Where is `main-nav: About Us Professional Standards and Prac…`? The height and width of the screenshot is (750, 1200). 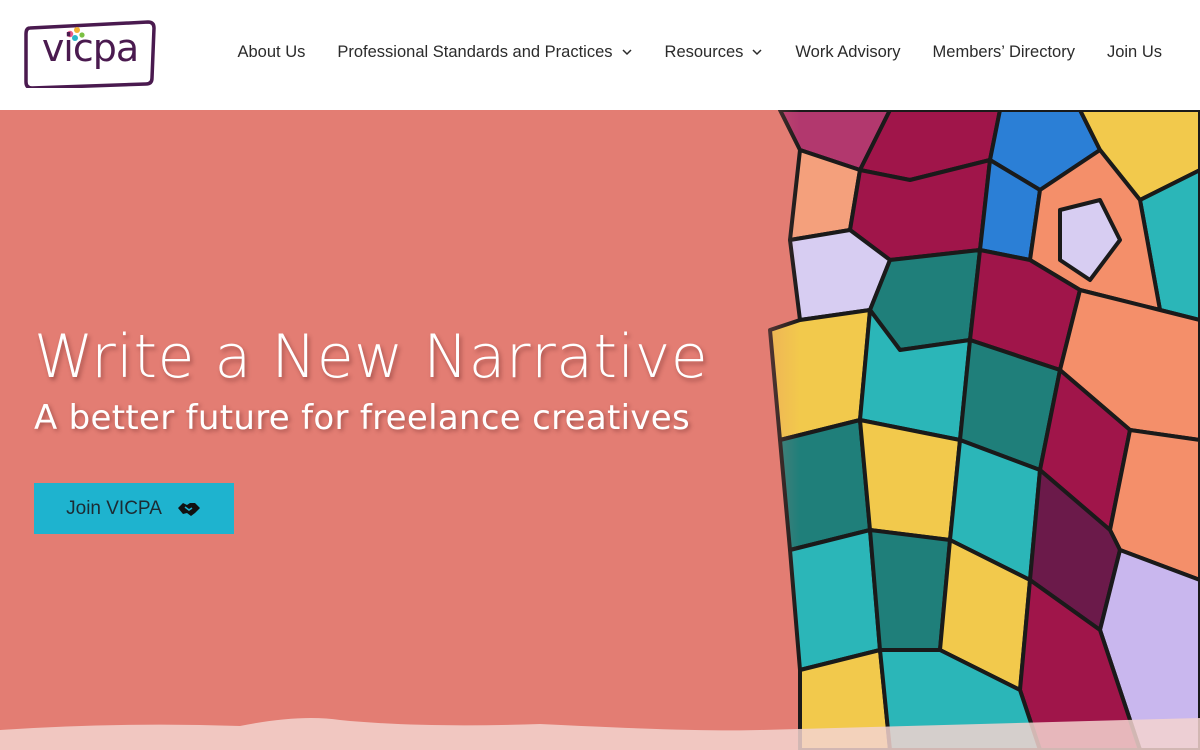
main-nav: About Us Professional Standards and Prac… is located at coordinates (700, 52).